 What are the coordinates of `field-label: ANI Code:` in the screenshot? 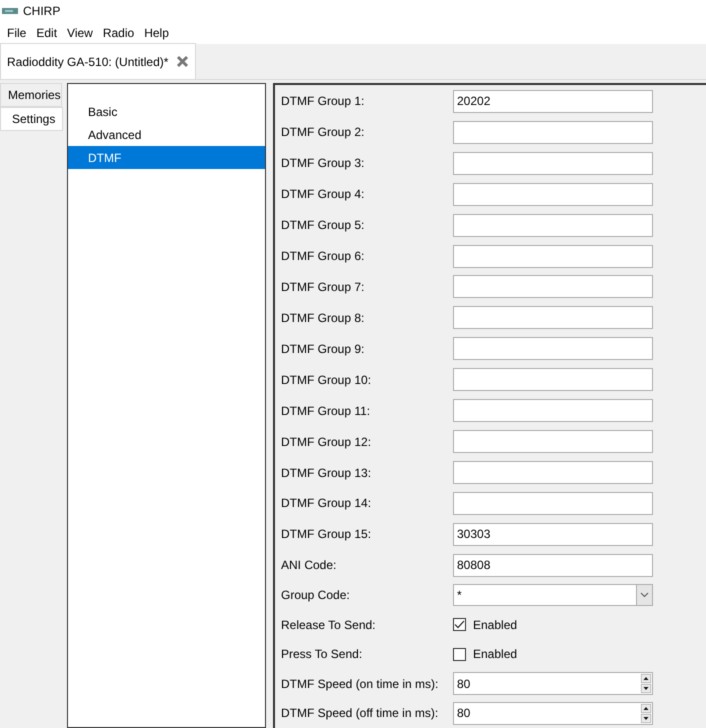 It's located at (309, 565).